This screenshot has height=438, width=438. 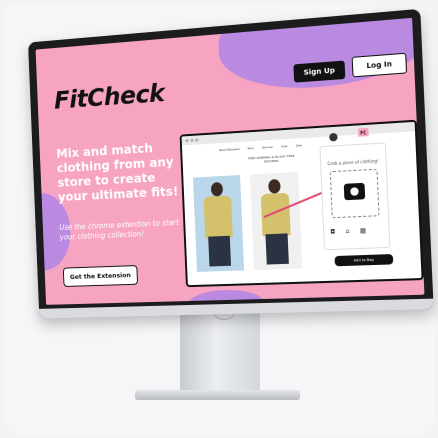 What do you see at coordinates (363, 132) in the screenshot?
I see `extension-badge: FC` at bounding box center [363, 132].